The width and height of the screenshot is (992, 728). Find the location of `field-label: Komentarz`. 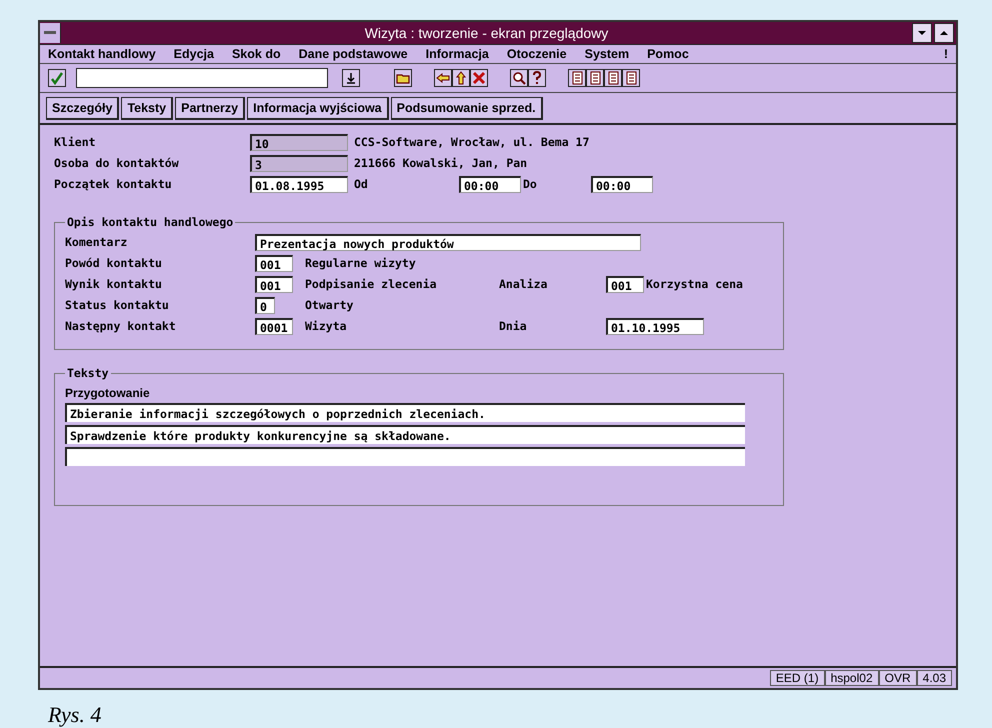

field-label: Komentarz is located at coordinates (96, 242).